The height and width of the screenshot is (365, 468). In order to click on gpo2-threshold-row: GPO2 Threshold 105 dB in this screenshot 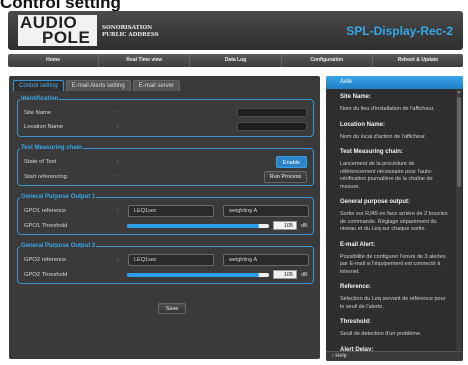, I will do `click(166, 275)`.